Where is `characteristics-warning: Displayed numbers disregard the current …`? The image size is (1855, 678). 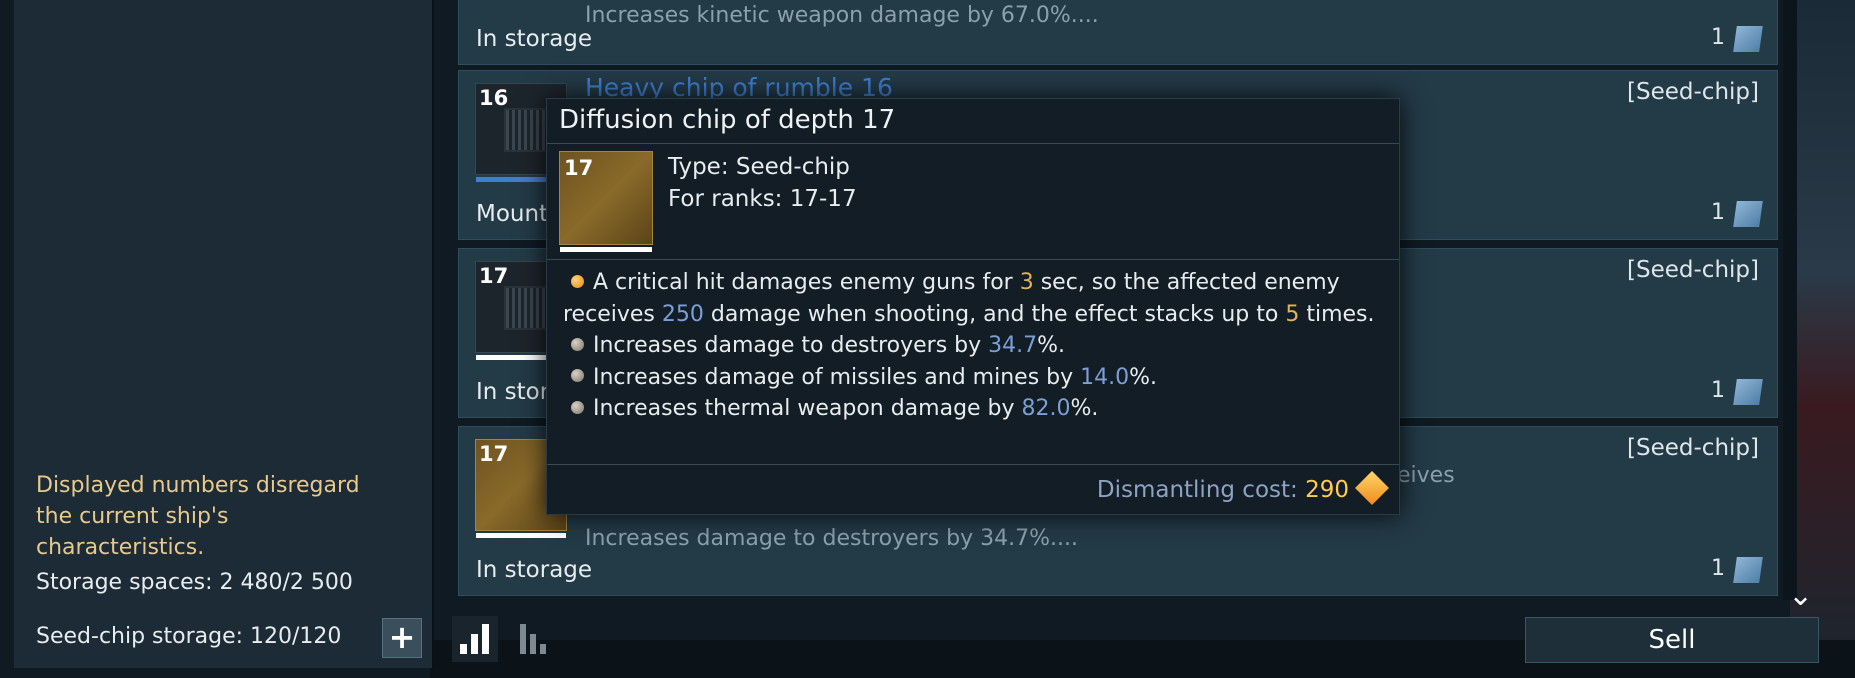
characteristics-warning: Displayed numbers disregard the current … is located at coordinates (198, 516).